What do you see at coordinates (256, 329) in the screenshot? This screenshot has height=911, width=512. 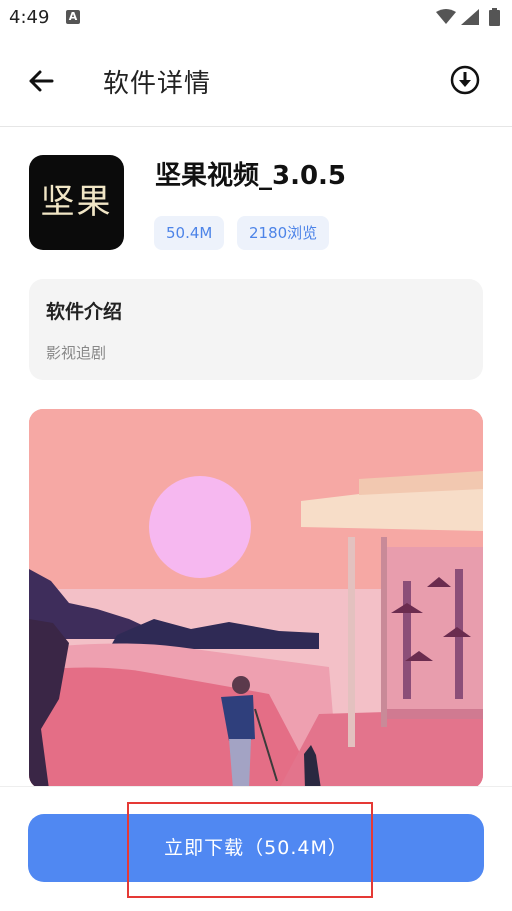 I see `intro-card: 软件介绍 影视追剧` at bounding box center [256, 329].